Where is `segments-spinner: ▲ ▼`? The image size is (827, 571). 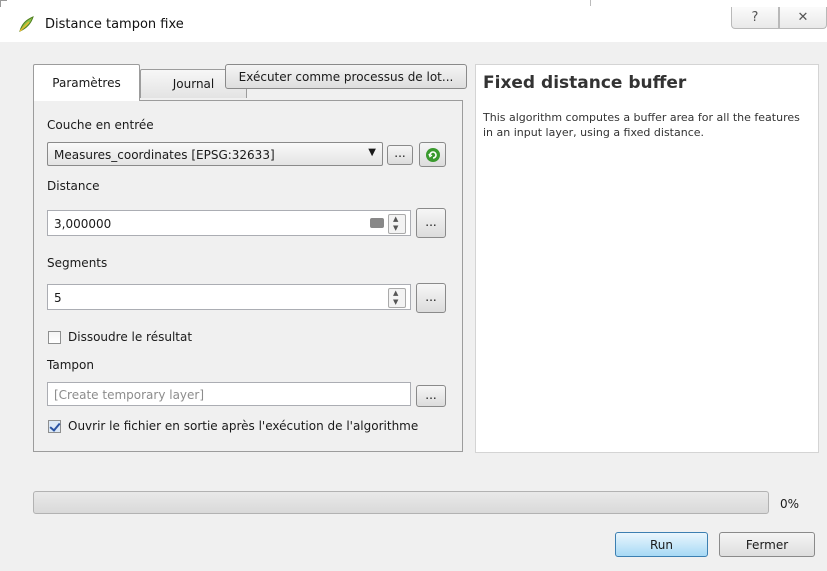 segments-spinner: ▲ ▼ is located at coordinates (397, 298).